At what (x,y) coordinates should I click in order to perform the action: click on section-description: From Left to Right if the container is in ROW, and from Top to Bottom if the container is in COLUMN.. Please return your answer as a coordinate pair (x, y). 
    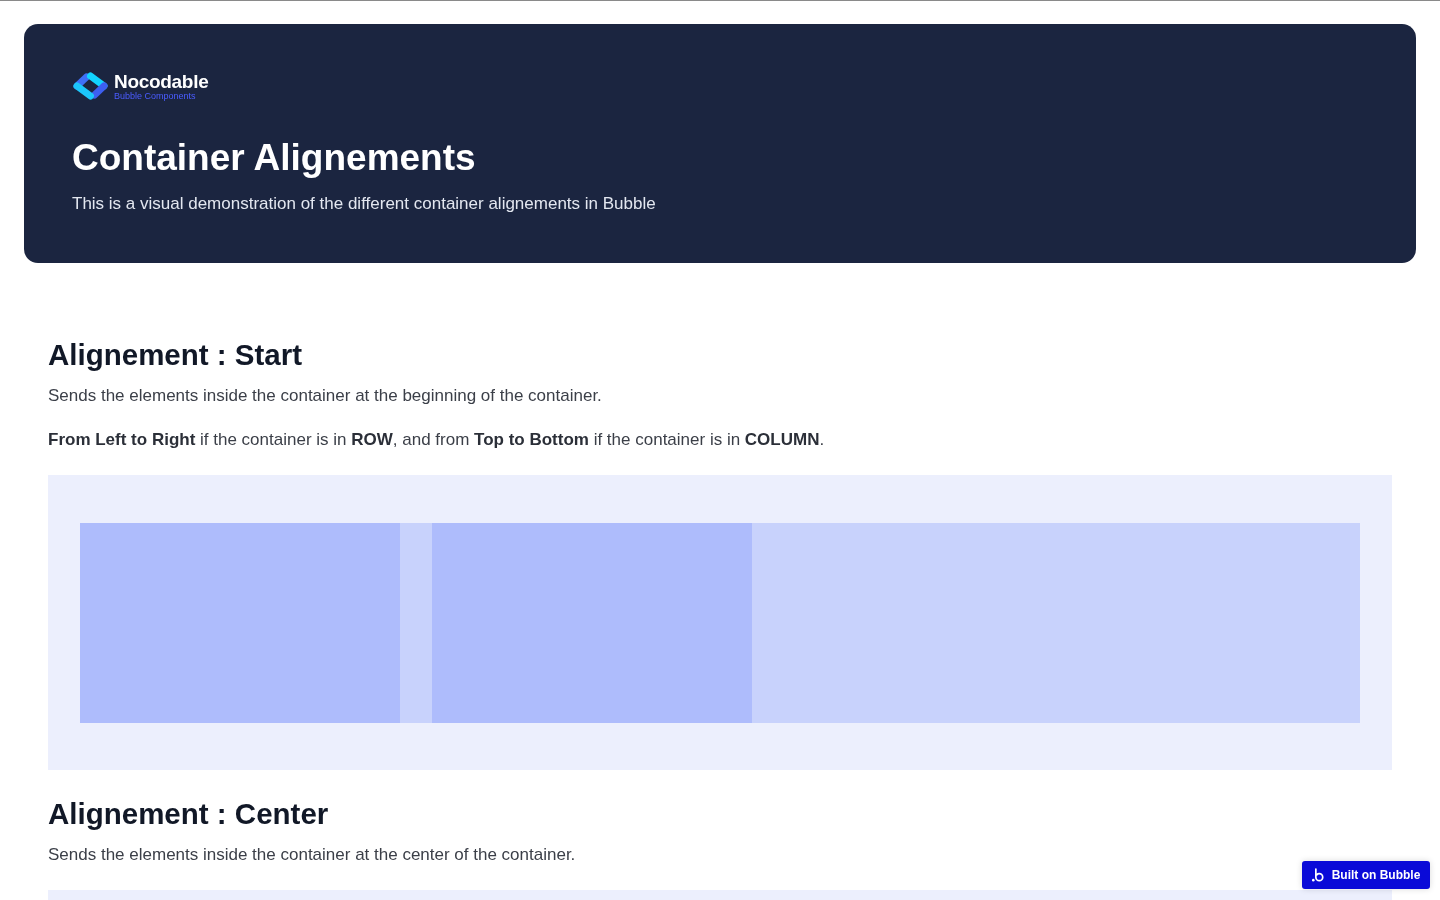
    Looking at the image, I should click on (437, 440).